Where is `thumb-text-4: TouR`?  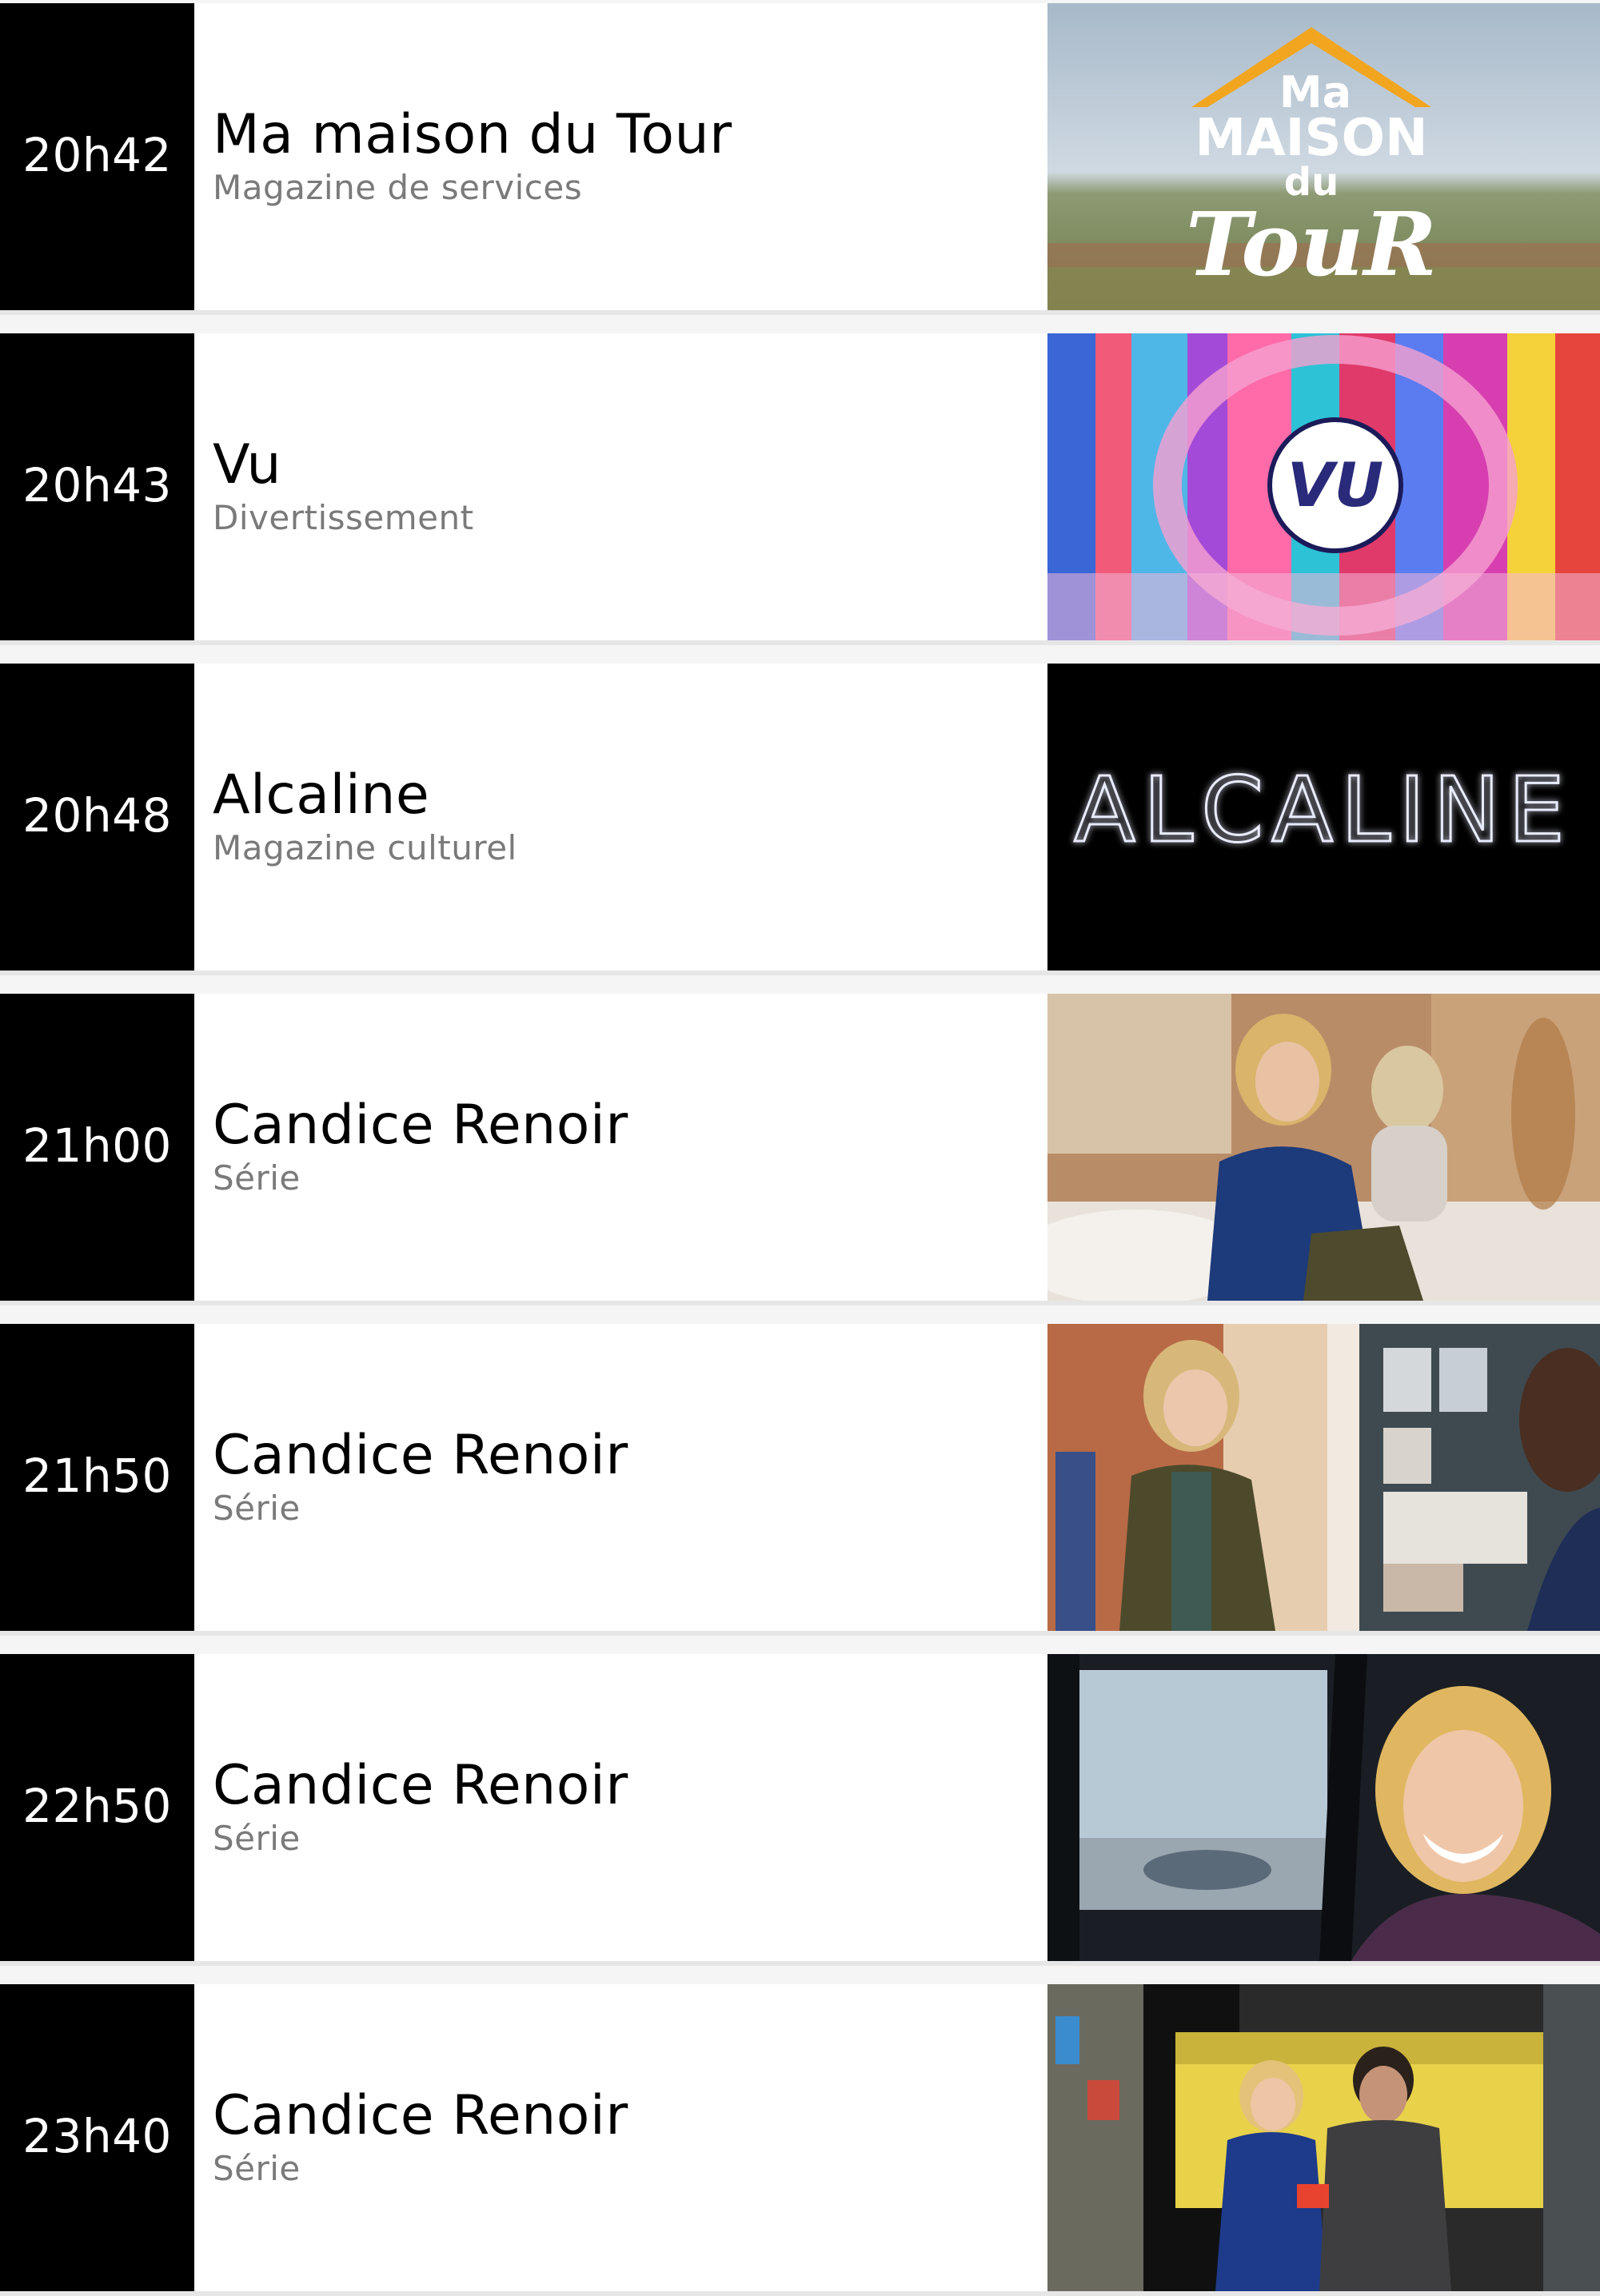
thumb-text-4: TouR is located at coordinates (1311, 244).